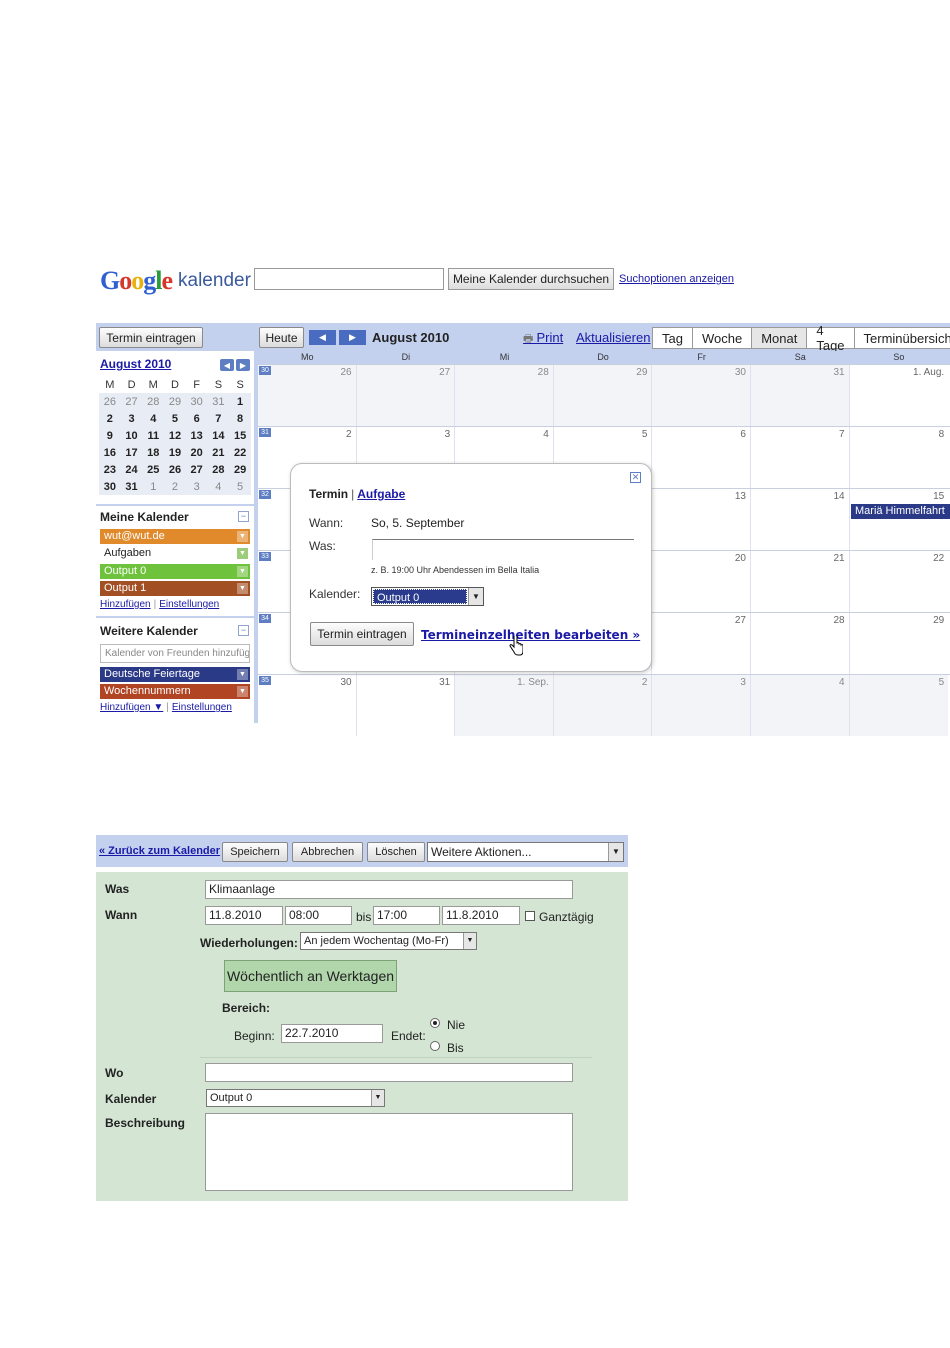 Image resolution: width=950 pixels, height=1348 pixels. Describe the element at coordinates (110, 452) in the screenshot. I see `mini-calendar-day: 16` at that location.